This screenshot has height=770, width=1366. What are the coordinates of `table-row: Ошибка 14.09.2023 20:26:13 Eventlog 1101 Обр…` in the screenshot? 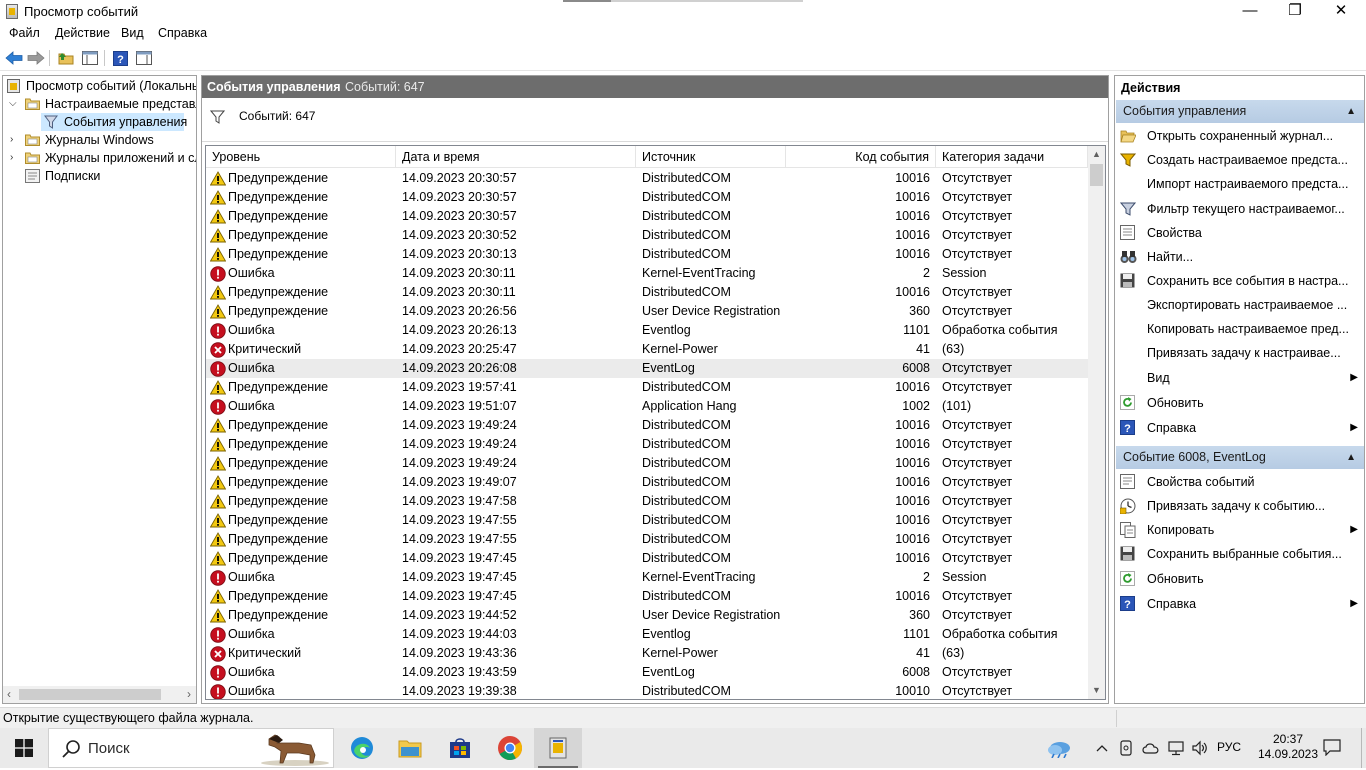 It's located at (647, 330).